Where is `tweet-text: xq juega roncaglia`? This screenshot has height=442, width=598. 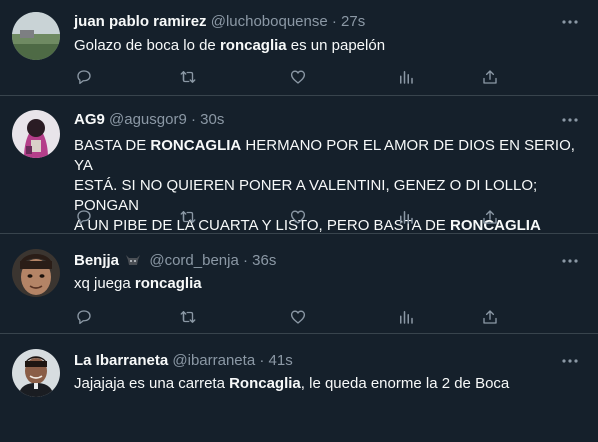 tweet-text: xq juega roncaglia is located at coordinates (324, 284).